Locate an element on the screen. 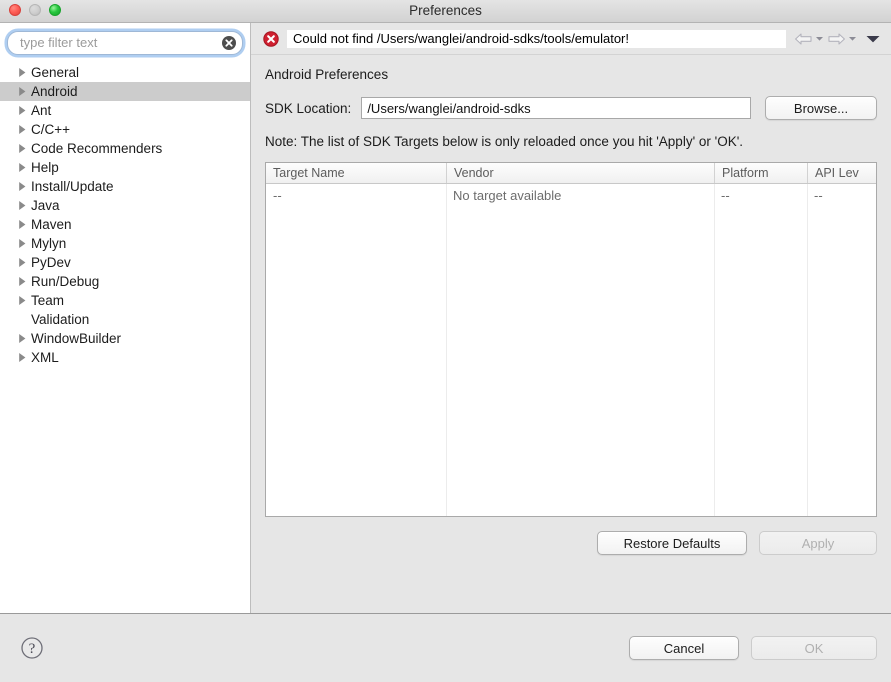 The height and width of the screenshot is (682, 891). back-button is located at coordinates (809, 39).